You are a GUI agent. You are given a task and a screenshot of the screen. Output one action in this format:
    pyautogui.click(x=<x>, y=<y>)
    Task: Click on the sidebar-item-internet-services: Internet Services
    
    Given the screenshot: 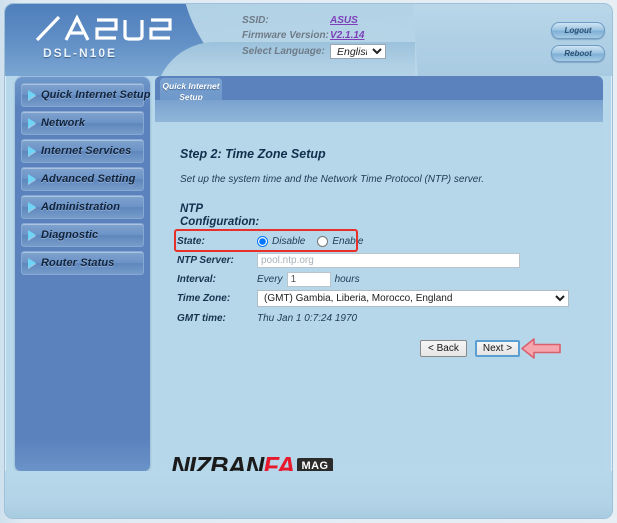 What is the action you would take?
    pyautogui.click(x=82, y=151)
    